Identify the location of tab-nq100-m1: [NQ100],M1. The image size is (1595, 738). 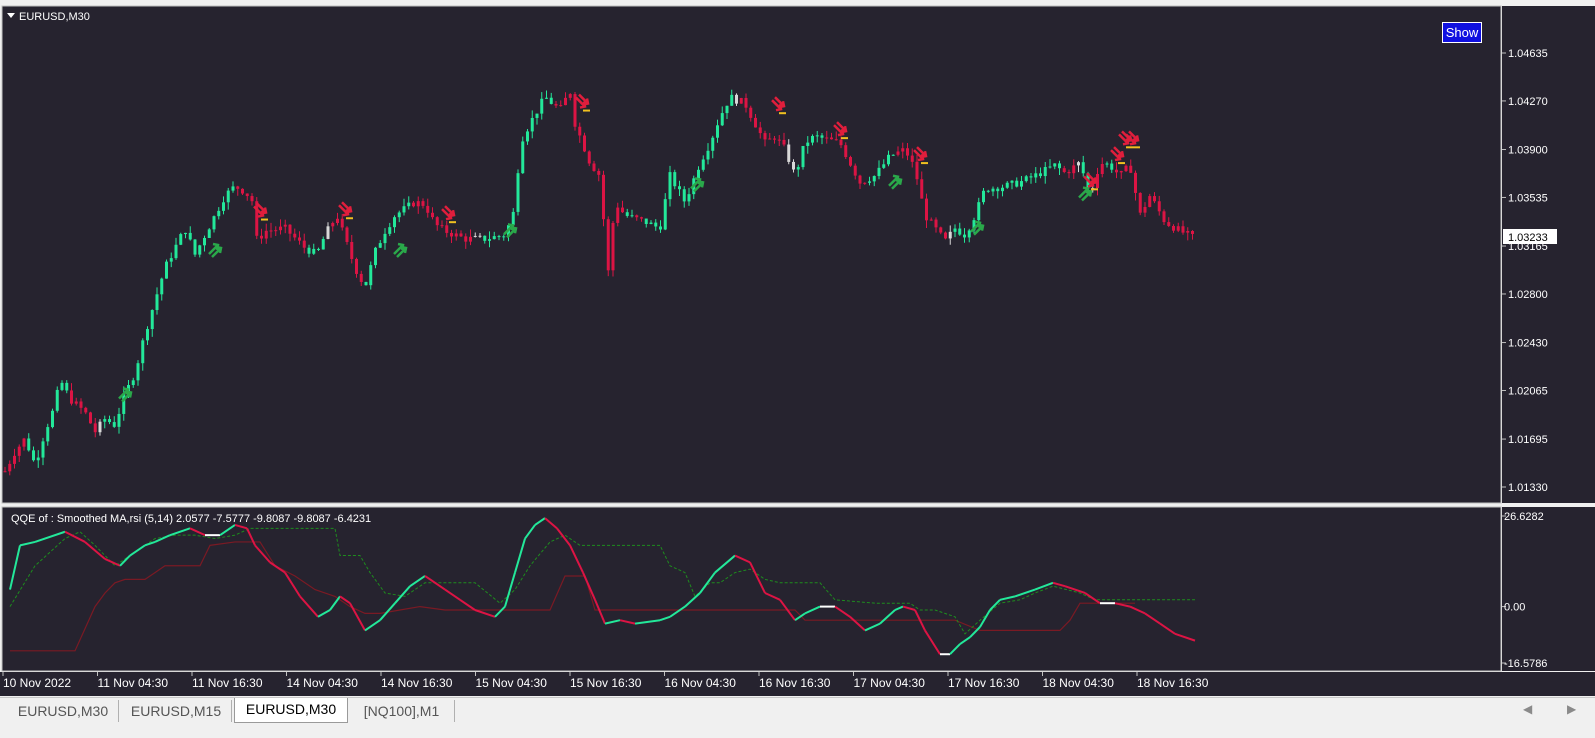
(402, 711).